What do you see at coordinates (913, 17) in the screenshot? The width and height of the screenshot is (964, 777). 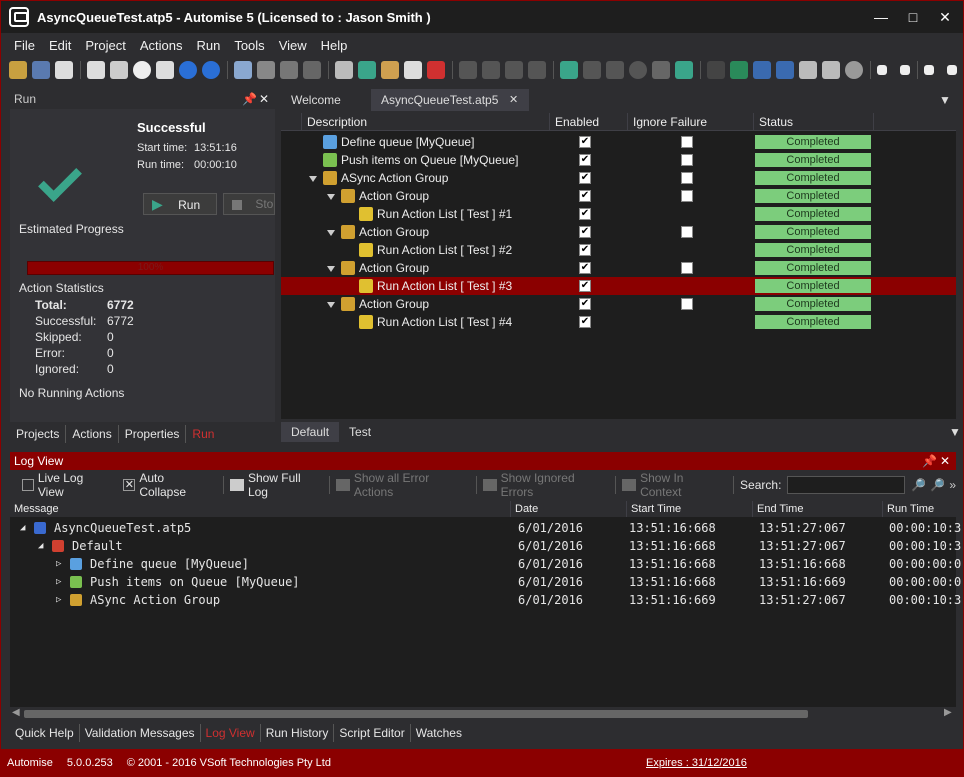 I see `maximize-button: □` at bounding box center [913, 17].